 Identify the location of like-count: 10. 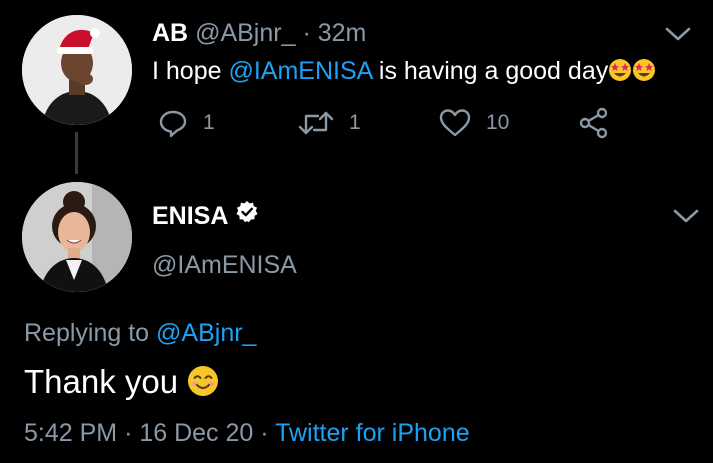
(498, 122).